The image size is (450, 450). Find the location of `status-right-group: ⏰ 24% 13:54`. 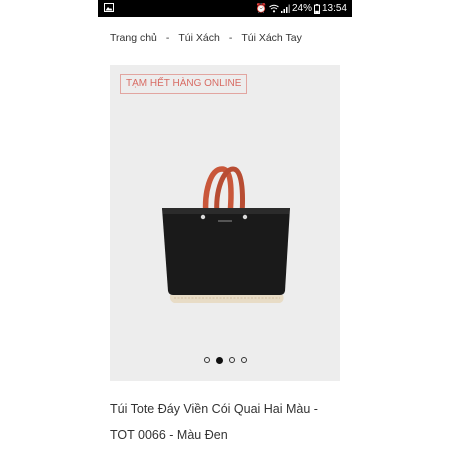

status-right-group: ⏰ 24% 13:54 is located at coordinates (301, 8).